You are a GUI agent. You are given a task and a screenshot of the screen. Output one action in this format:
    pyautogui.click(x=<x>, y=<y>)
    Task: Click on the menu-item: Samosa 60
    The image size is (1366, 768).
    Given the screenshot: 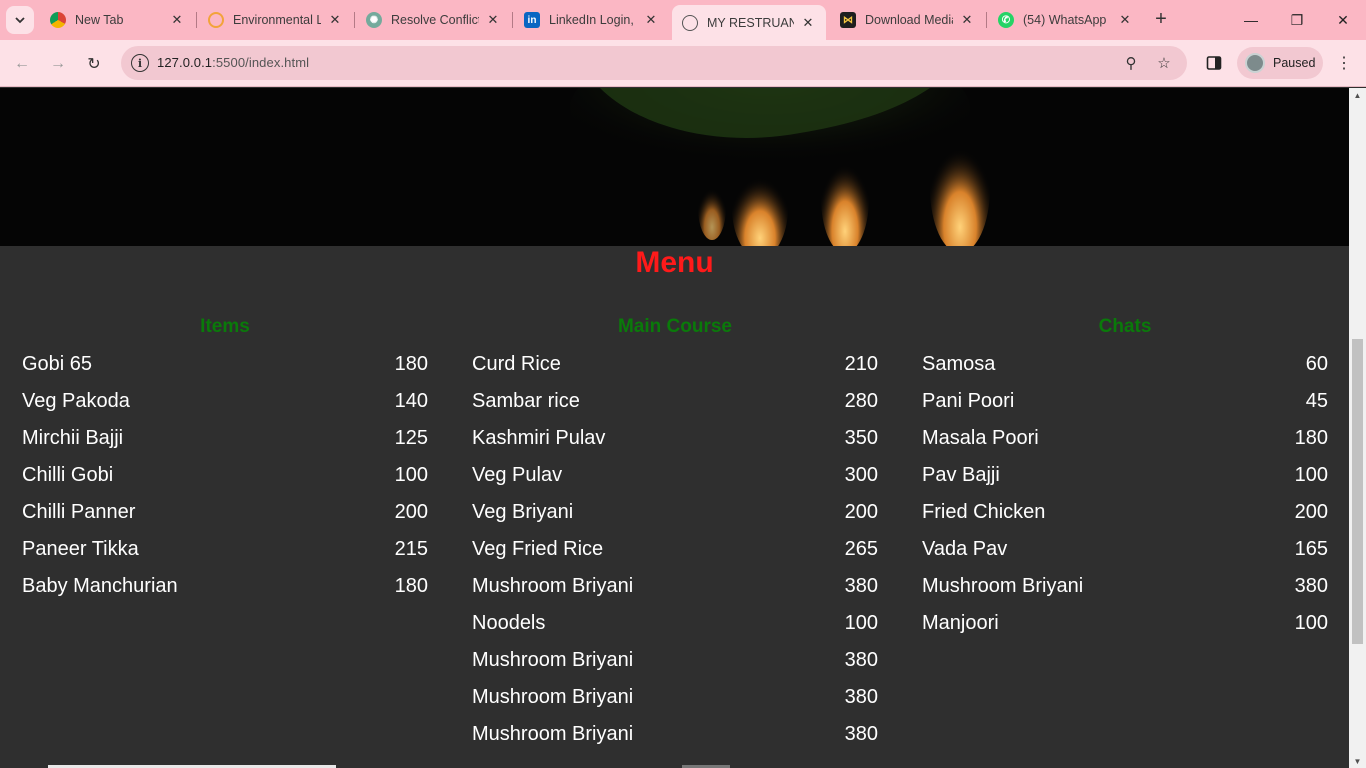 What is the action you would take?
    pyautogui.click(x=1125, y=371)
    